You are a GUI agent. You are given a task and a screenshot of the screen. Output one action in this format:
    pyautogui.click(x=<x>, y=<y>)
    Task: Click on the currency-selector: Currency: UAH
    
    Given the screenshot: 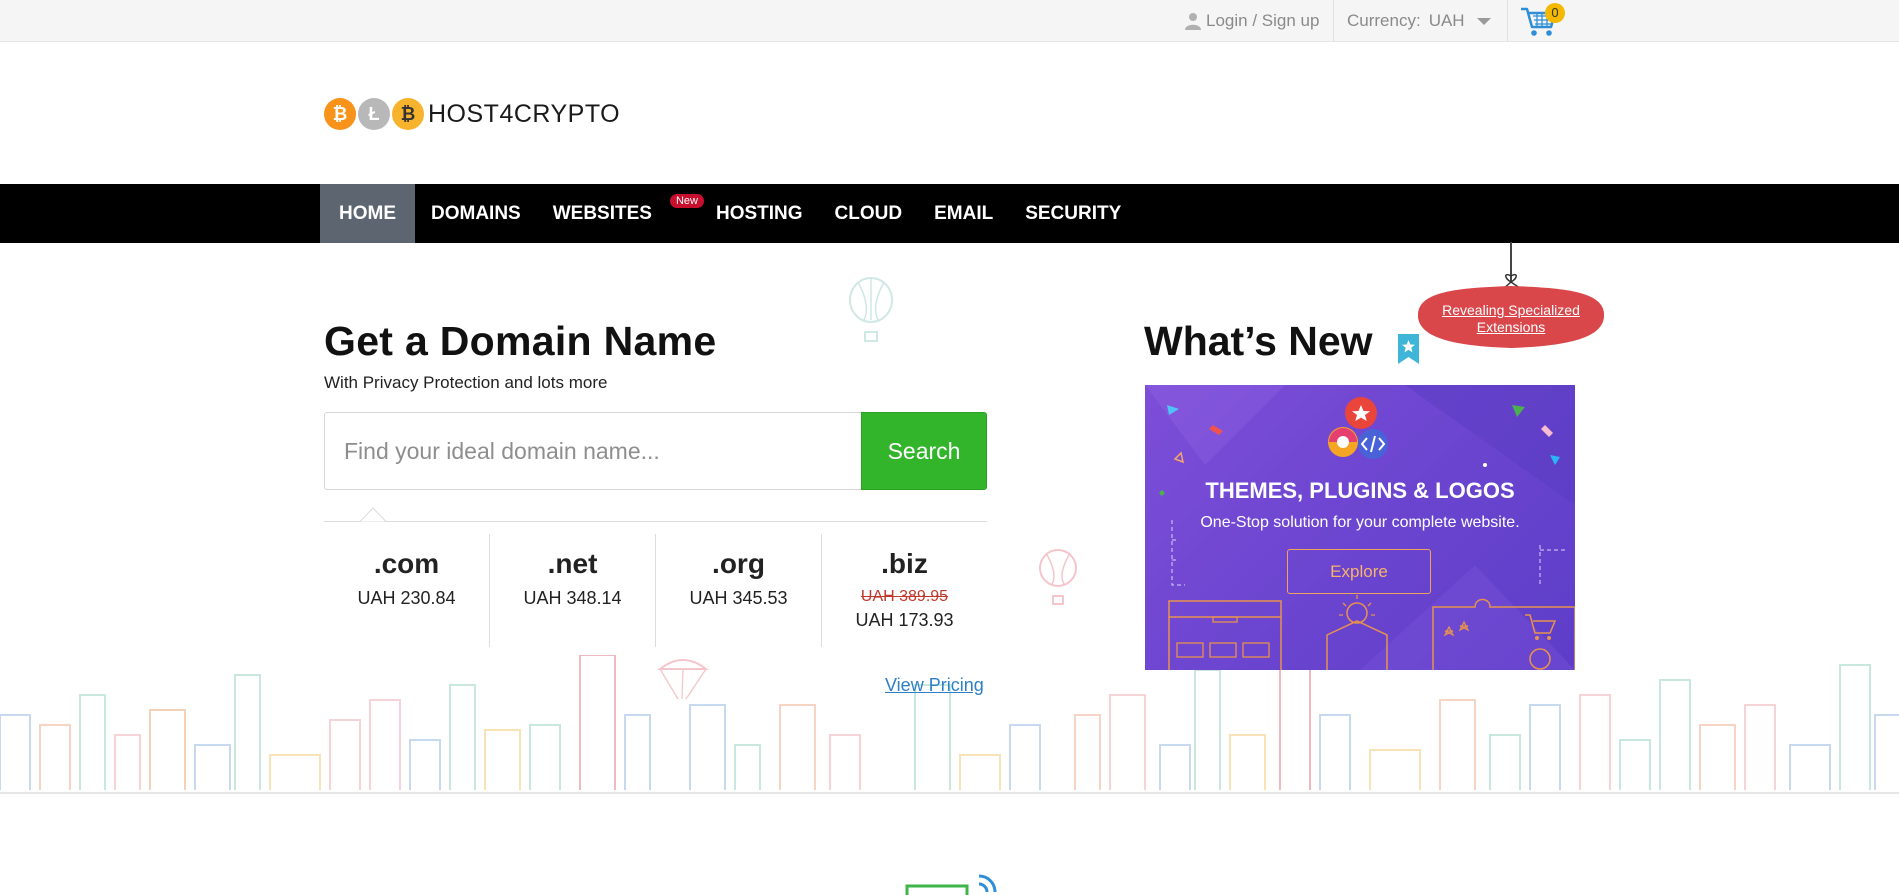 What is the action you would take?
    pyautogui.click(x=1419, y=21)
    